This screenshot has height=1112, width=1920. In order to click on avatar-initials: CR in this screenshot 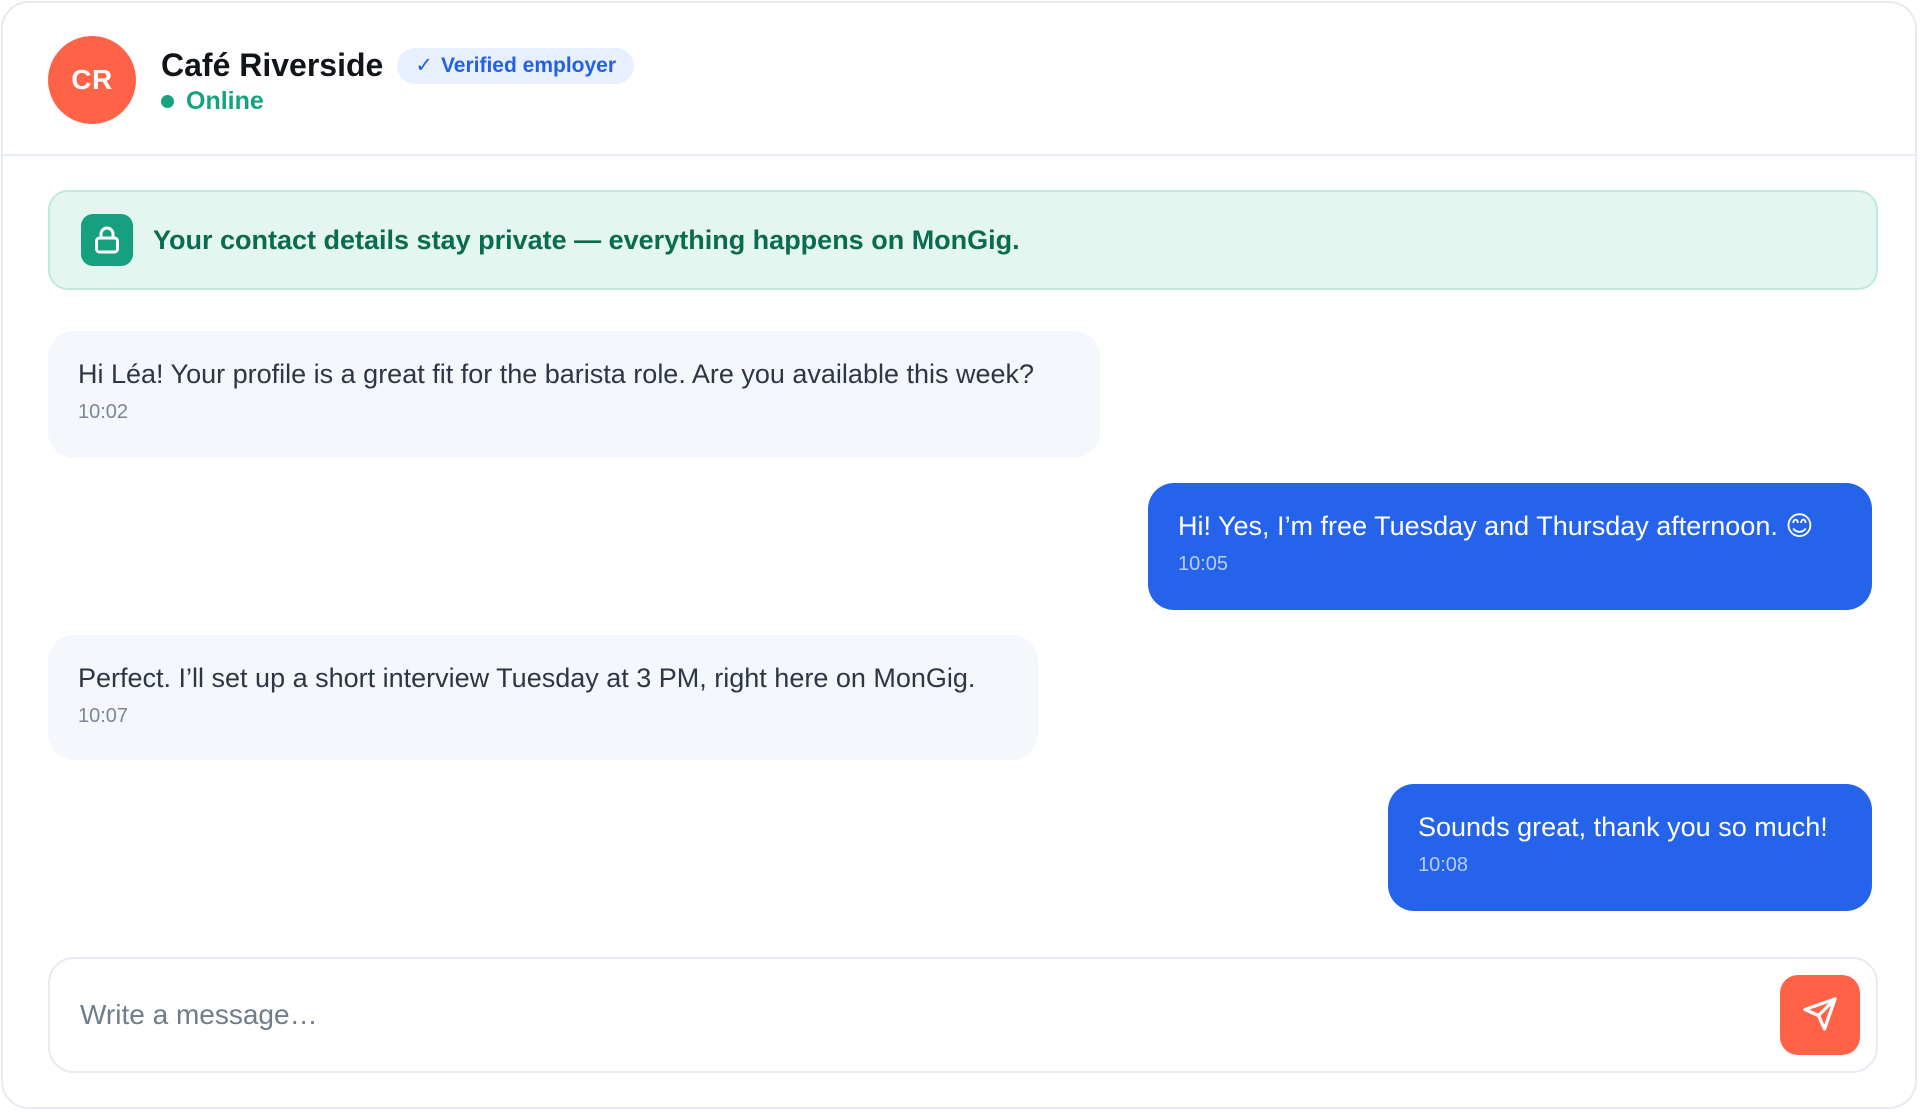, I will do `click(92, 79)`.